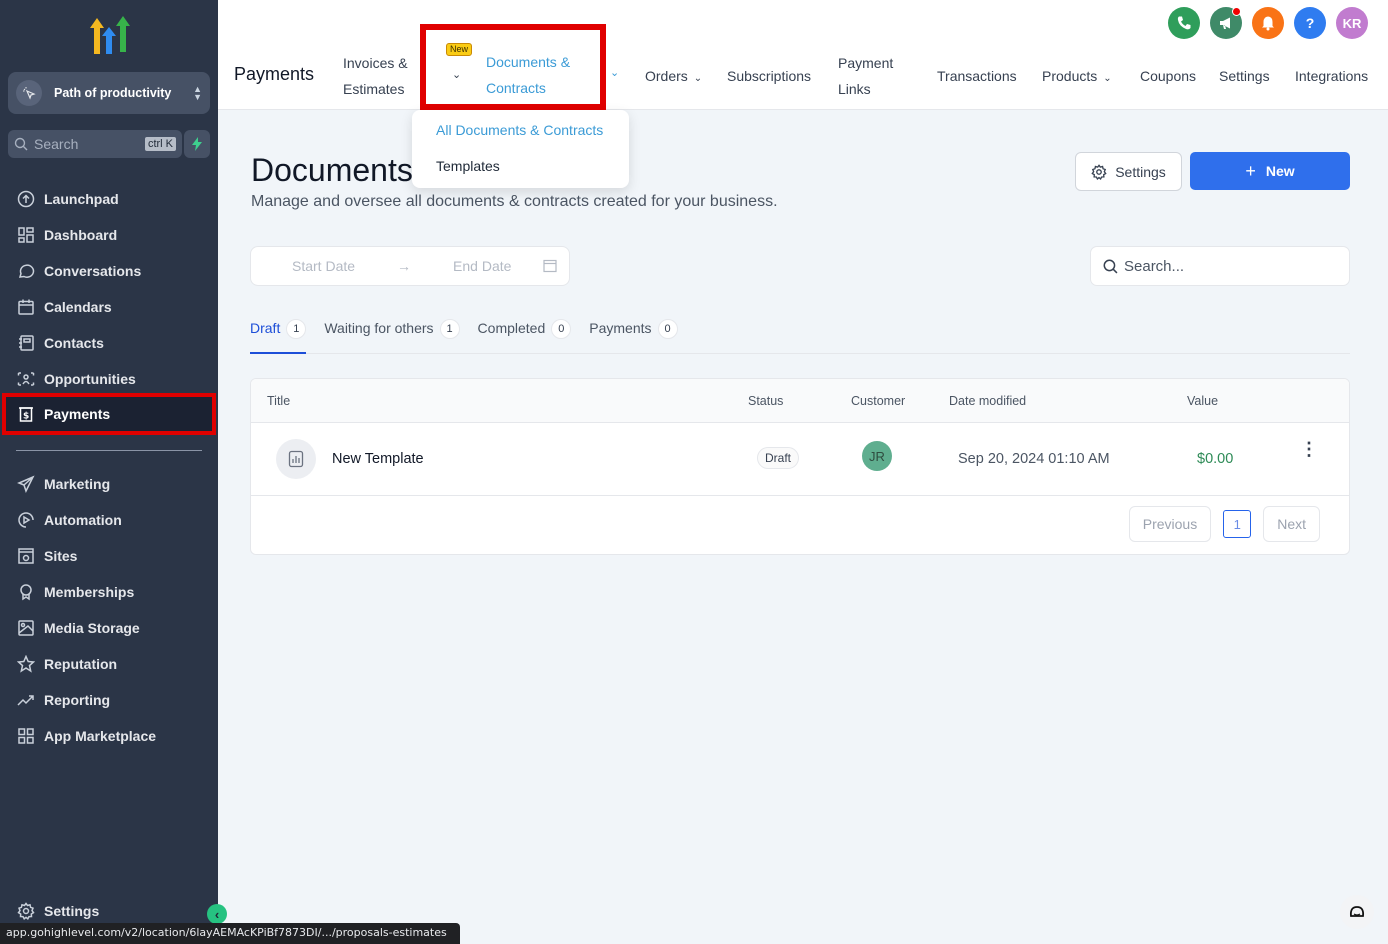 Image resolution: width=1388 pixels, height=944 pixels. Describe the element at coordinates (449, 329) in the screenshot. I see `tab-count-badge: 1` at that location.